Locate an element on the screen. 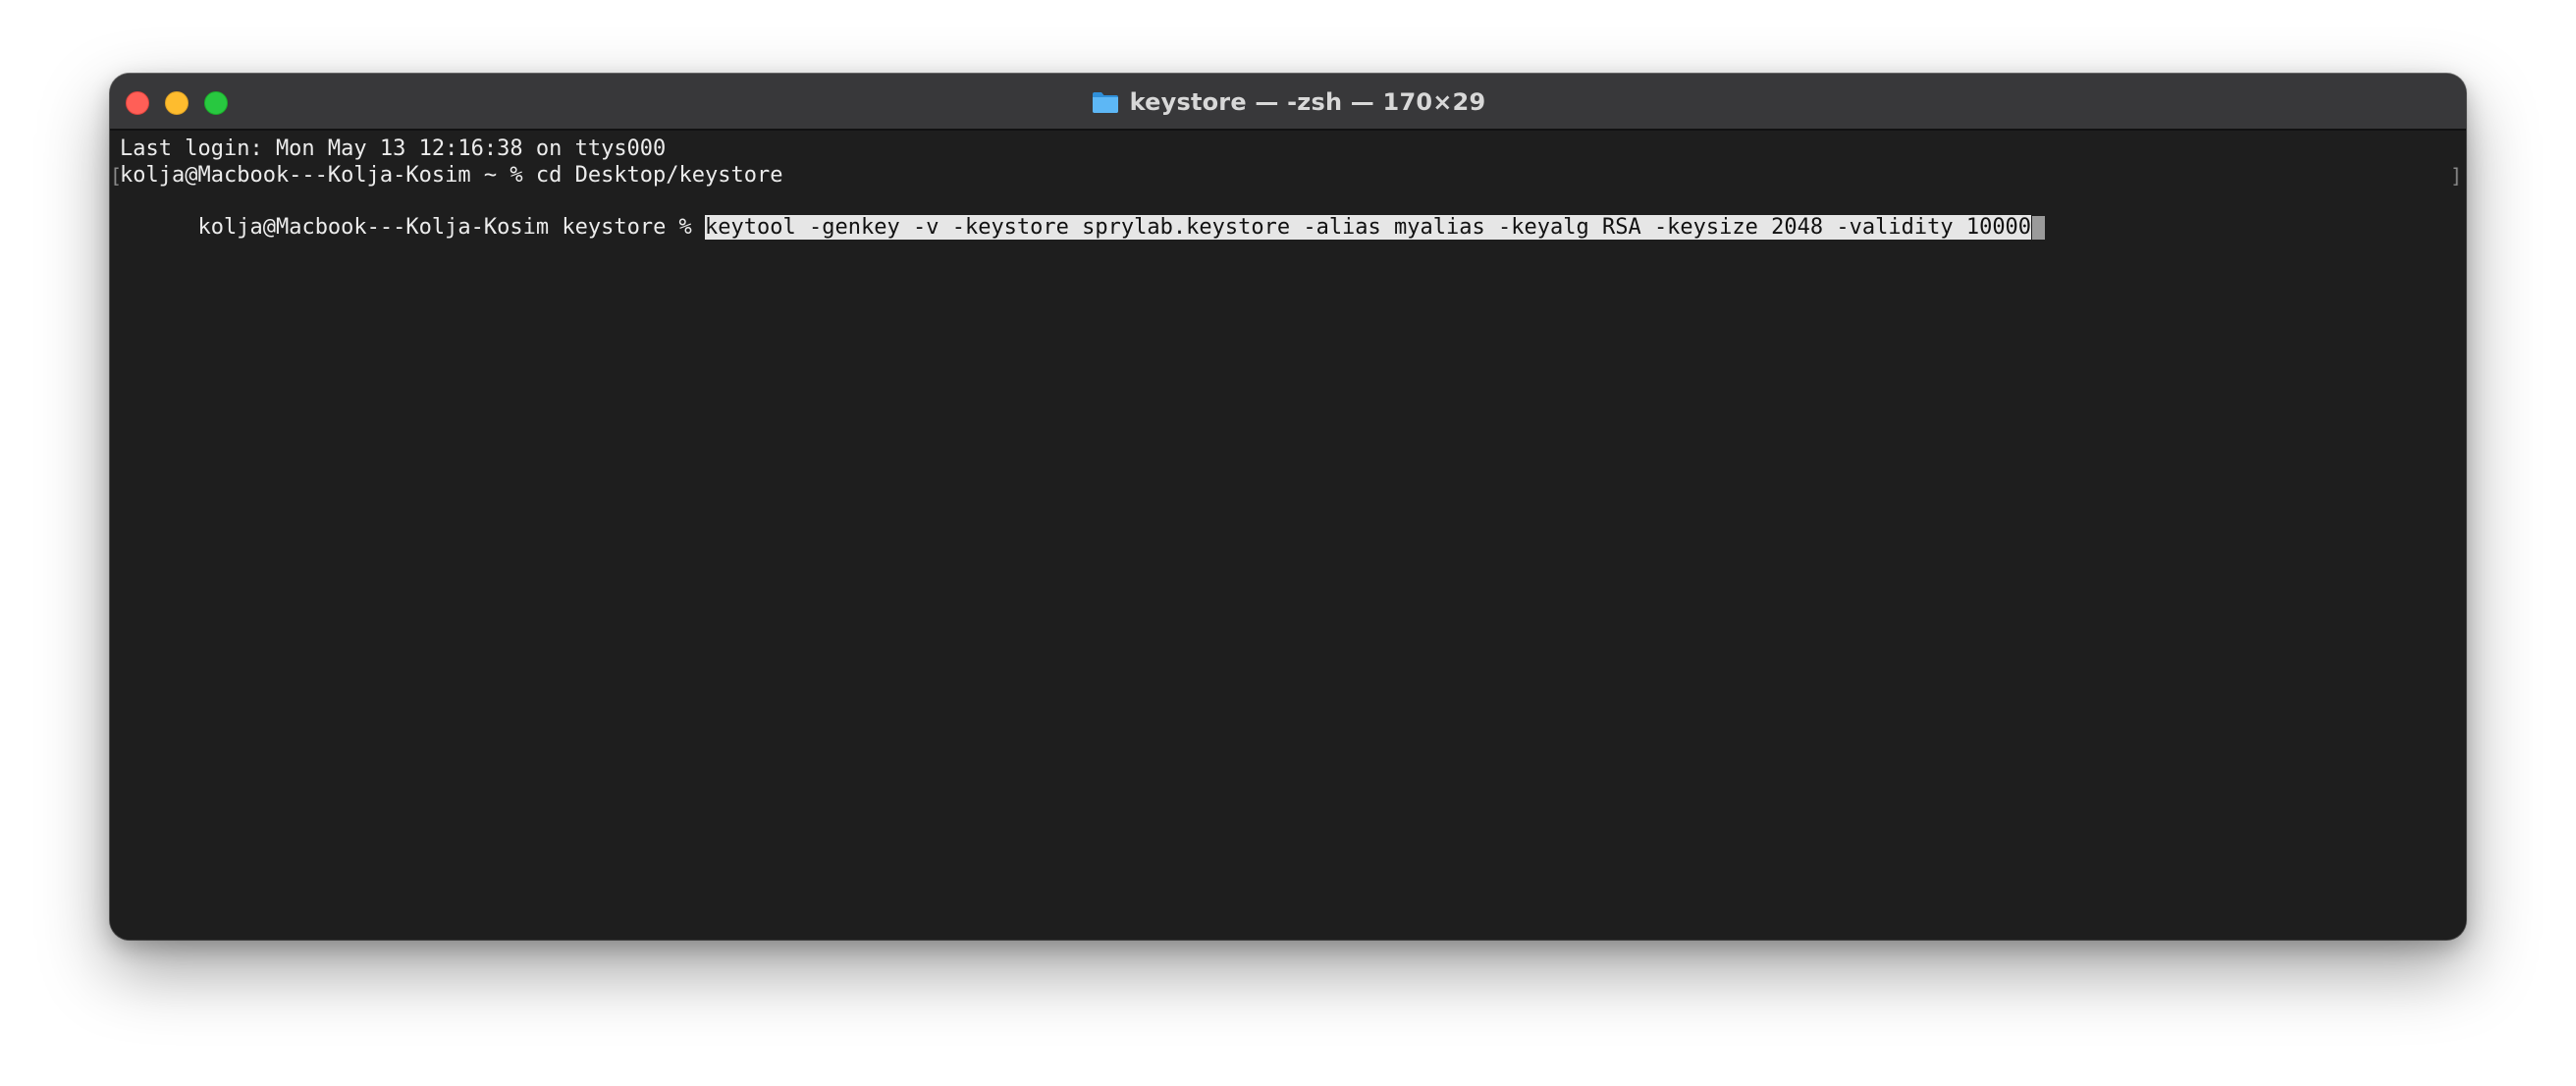 The height and width of the screenshot is (1086, 2576). line-marker-right: ] is located at coordinates (2456, 176).